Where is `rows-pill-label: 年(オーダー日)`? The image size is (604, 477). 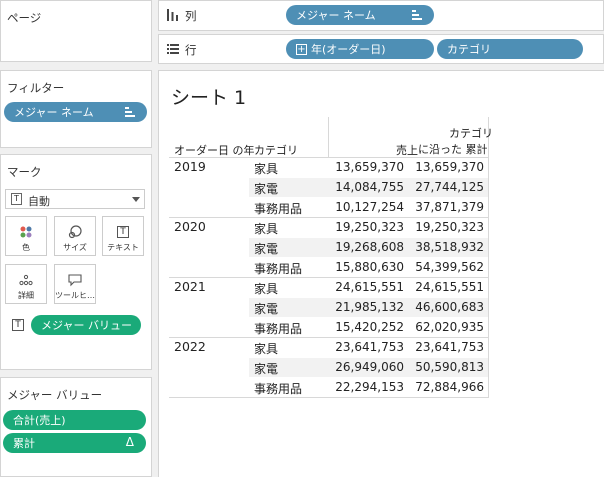 rows-pill-label: 年(オーダー日) is located at coordinates (348, 49).